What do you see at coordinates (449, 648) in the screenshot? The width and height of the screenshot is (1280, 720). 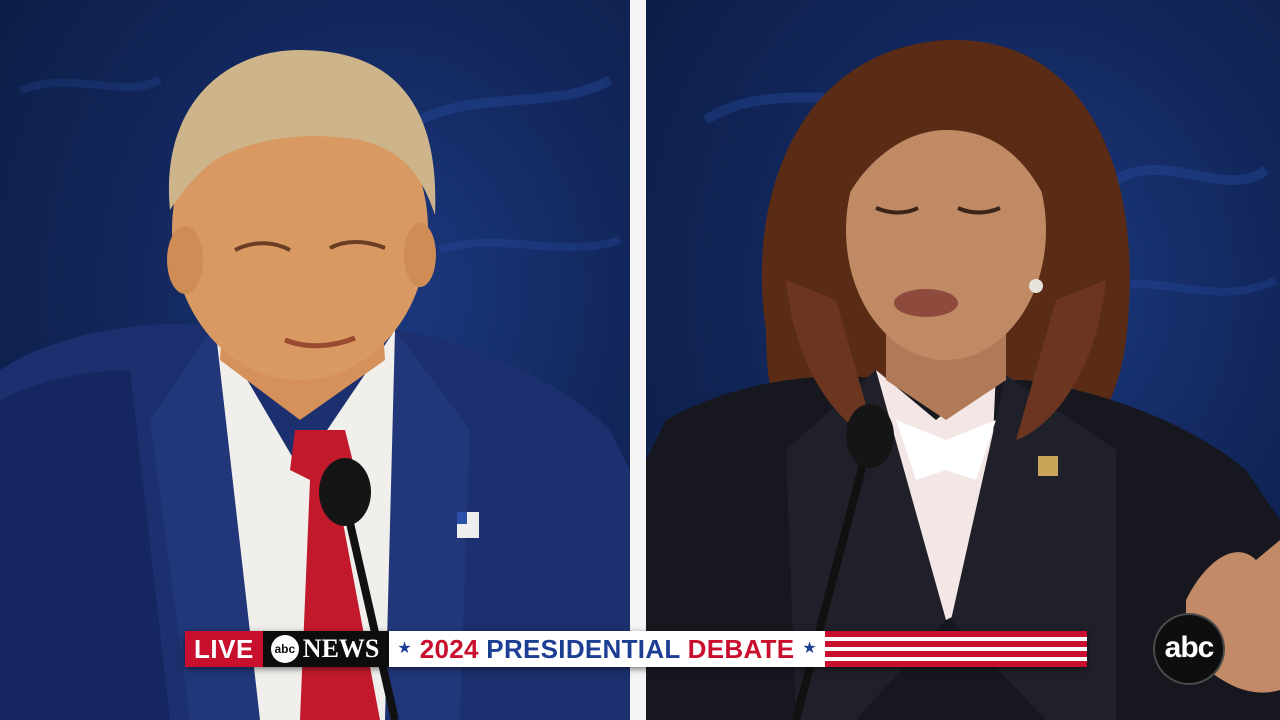 I see `banner-title-year: 2024` at bounding box center [449, 648].